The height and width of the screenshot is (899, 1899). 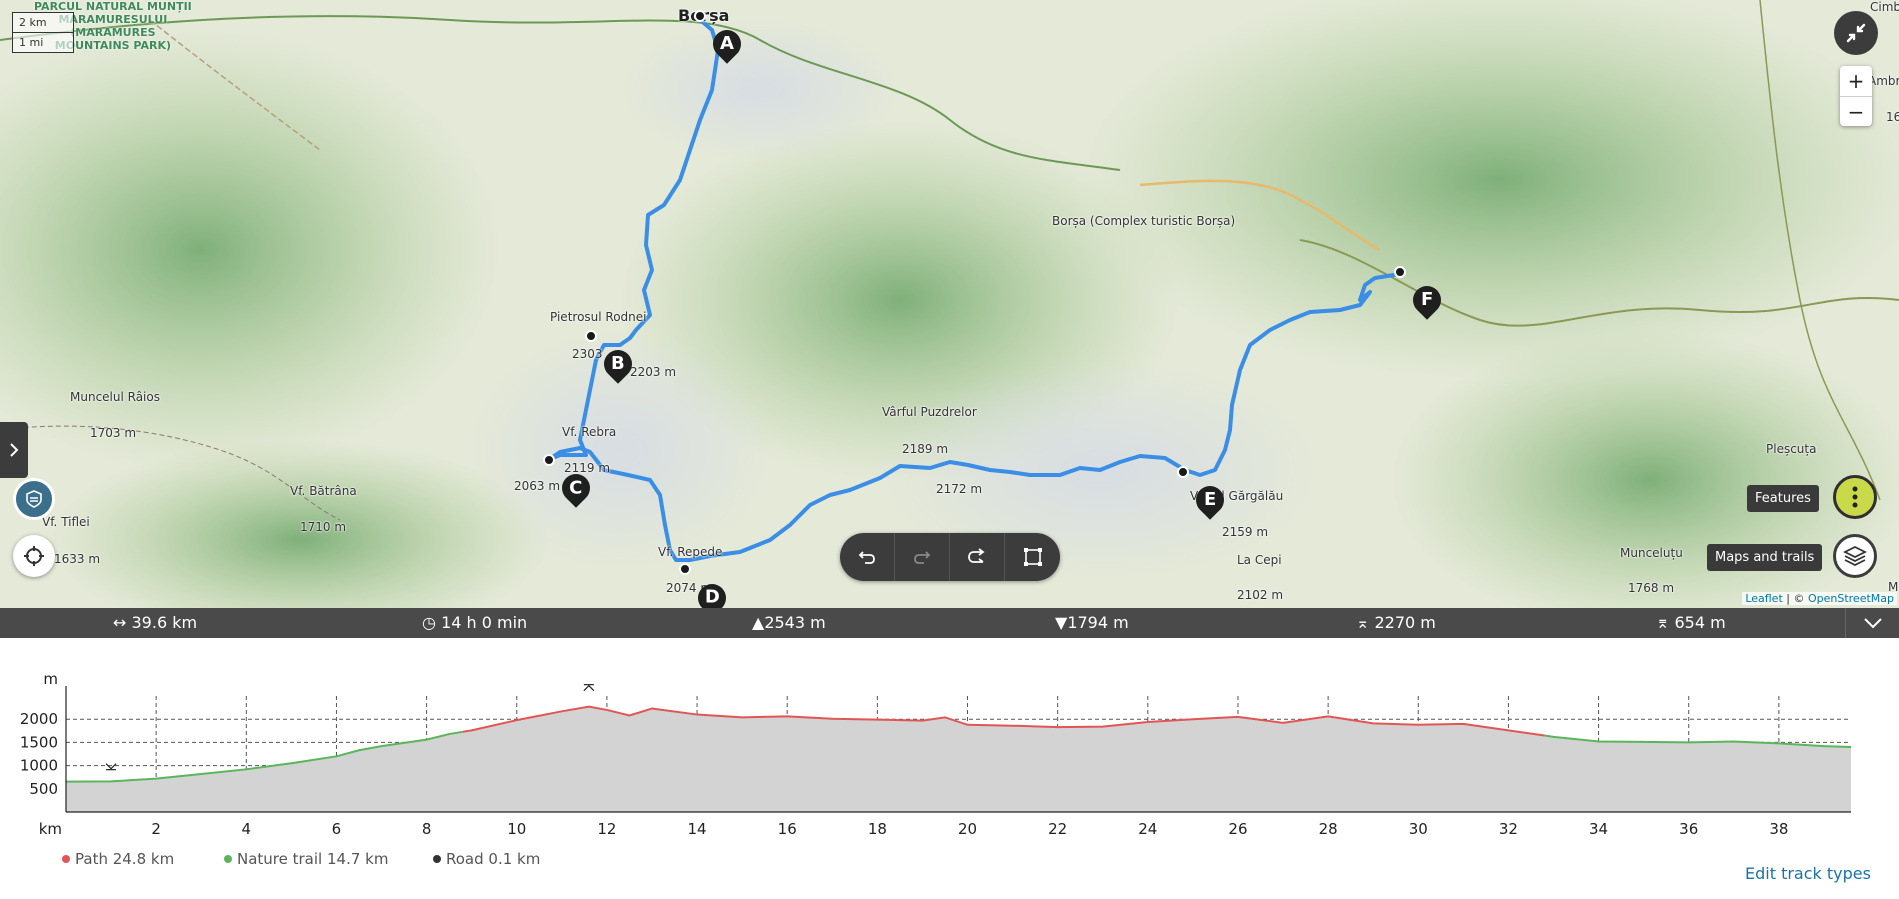 I want to click on undo-button, so click(x=868, y=557).